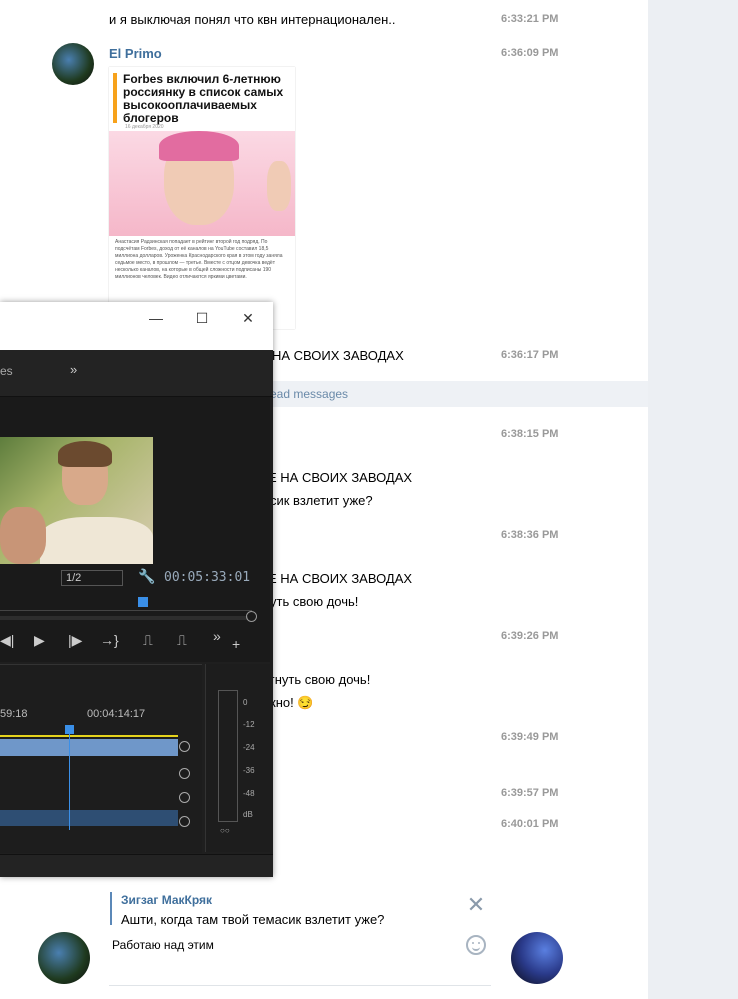  Describe the element at coordinates (530, 824) in the screenshot. I see `message-time: 6:40:01 PM` at that location.